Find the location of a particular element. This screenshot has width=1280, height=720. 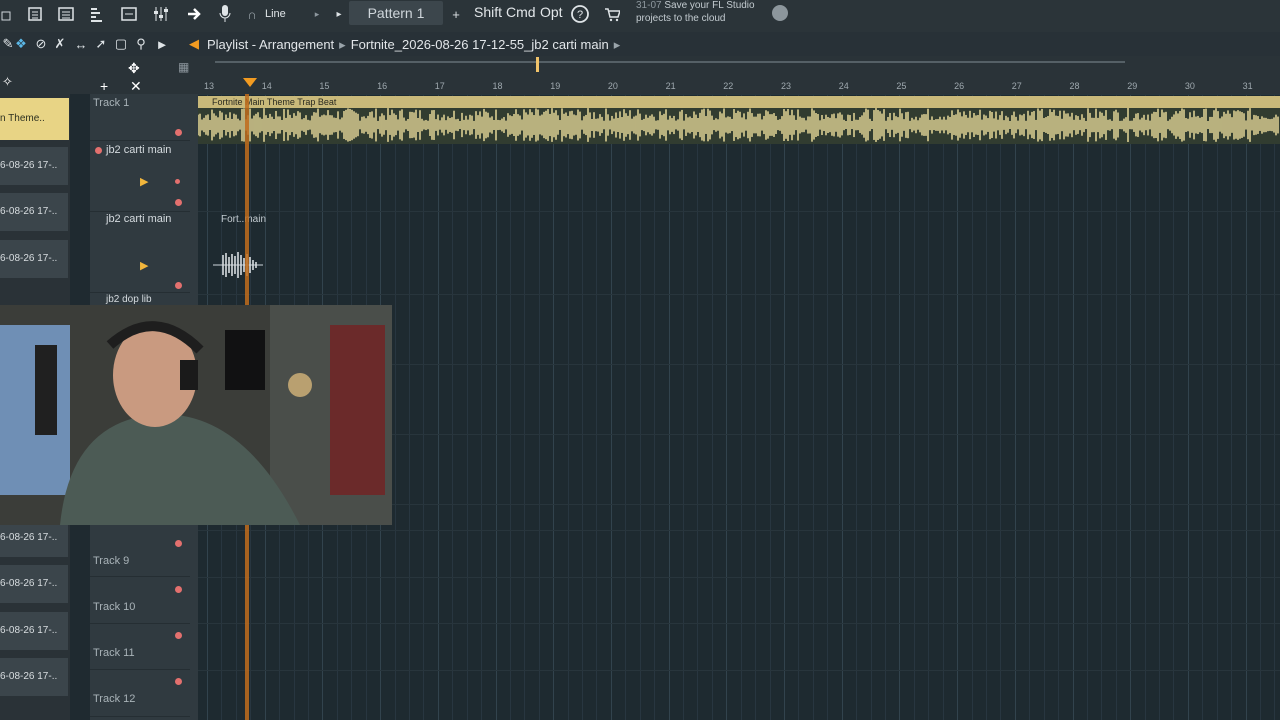

bar-number: 26 is located at coordinates (959, 86).